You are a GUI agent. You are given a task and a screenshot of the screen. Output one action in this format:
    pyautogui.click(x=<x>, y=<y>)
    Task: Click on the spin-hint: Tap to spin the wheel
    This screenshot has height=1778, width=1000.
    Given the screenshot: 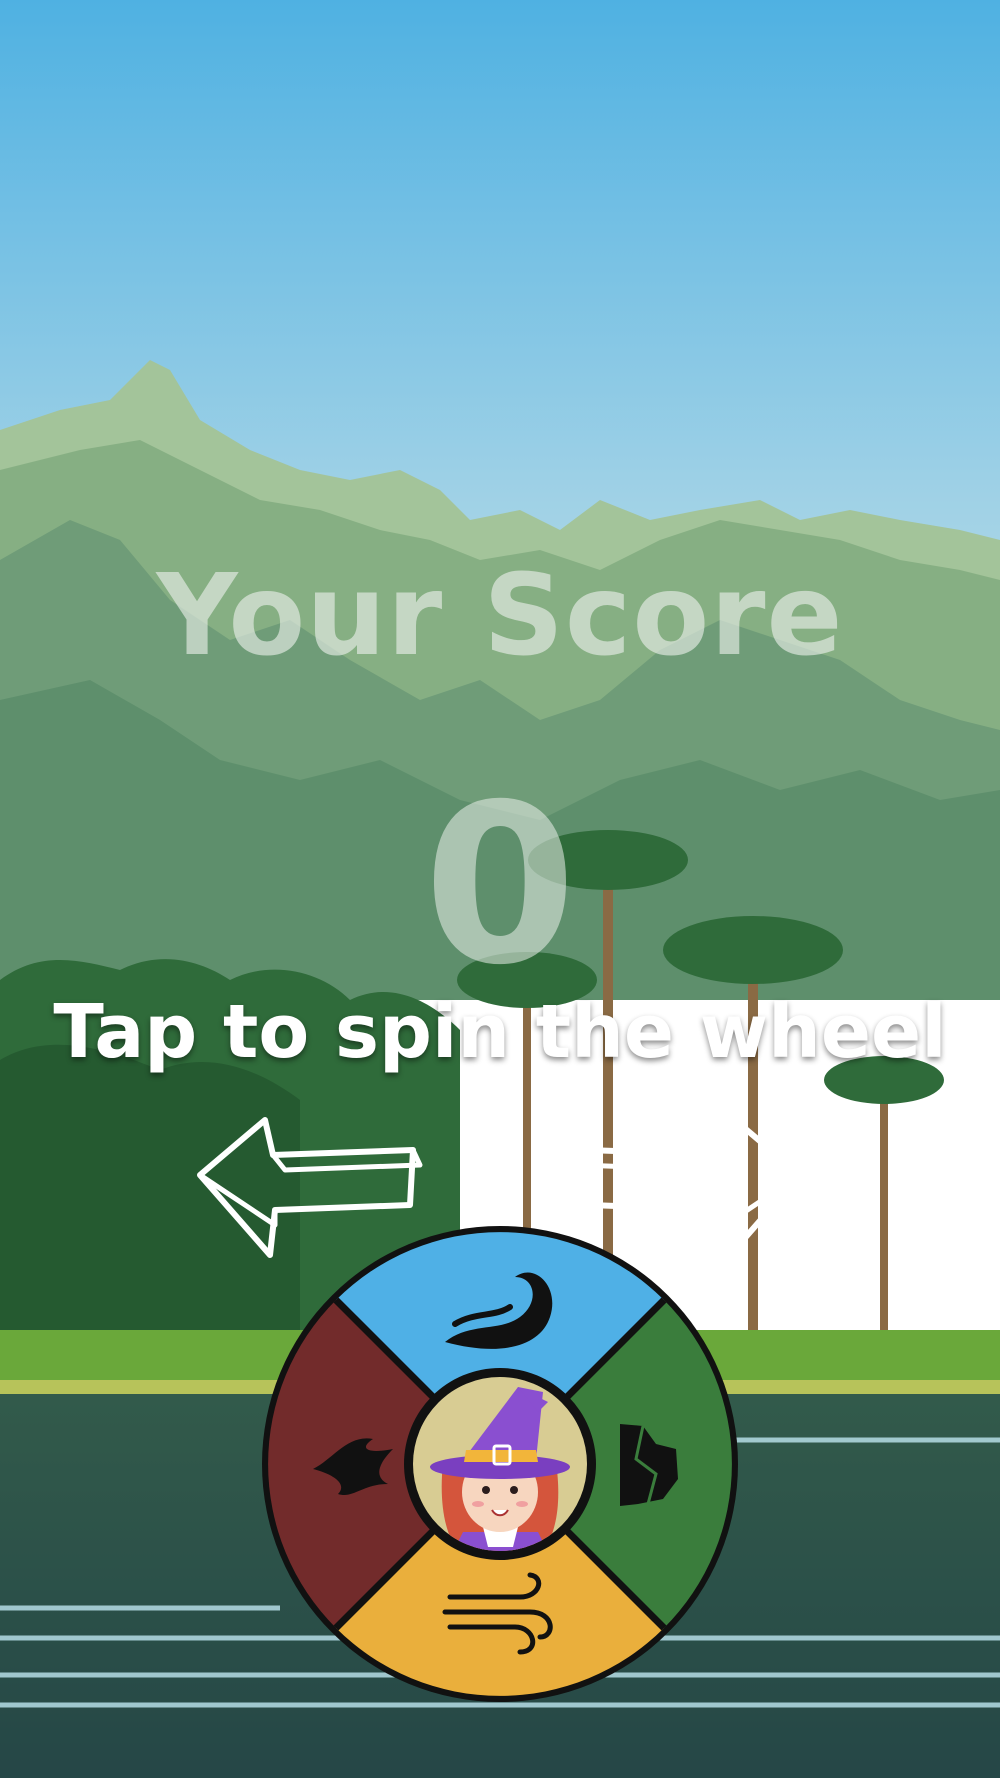 What is the action you would take?
    pyautogui.click(x=500, y=1032)
    